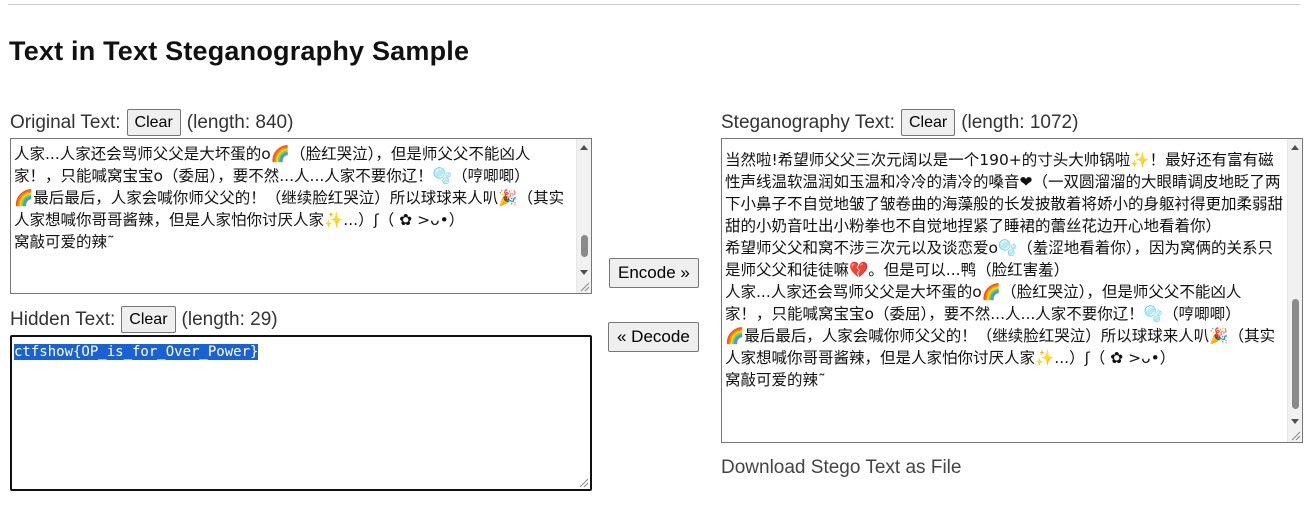 This screenshot has width=1306, height=511. What do you see at coordinates (928, 122) in the screenshot?
I see `stego-clear-button: Clear` at bounding box center [928, 122].